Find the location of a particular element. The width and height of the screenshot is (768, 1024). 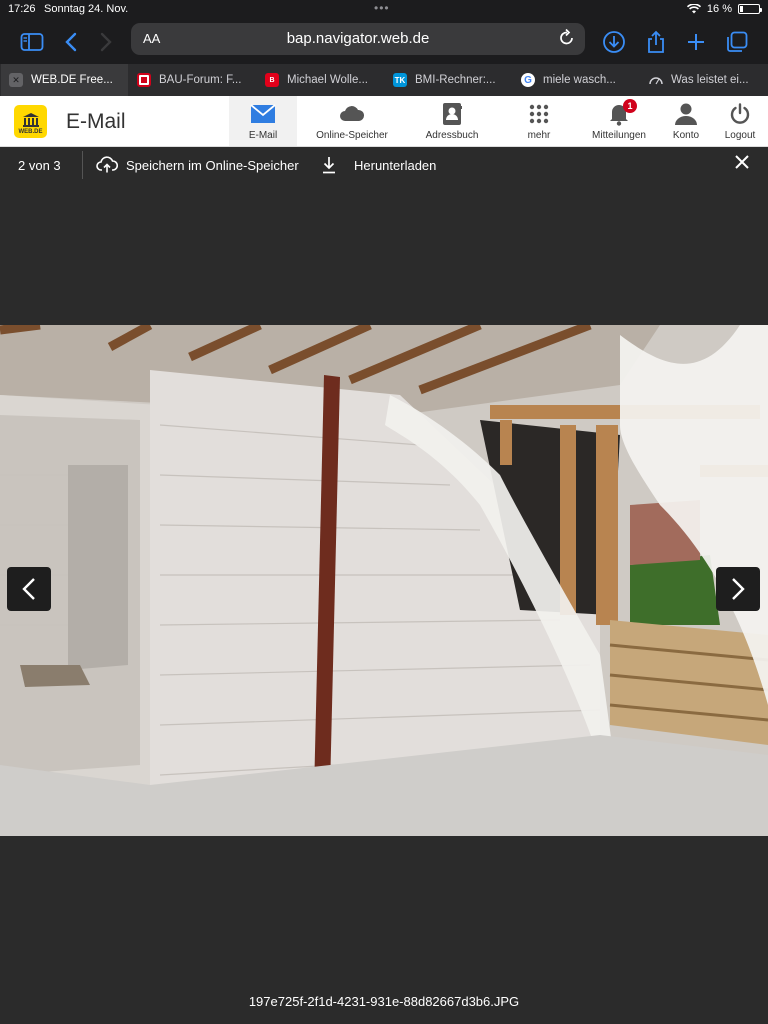

chevron-left-icon is located at coordinates (28, 589).